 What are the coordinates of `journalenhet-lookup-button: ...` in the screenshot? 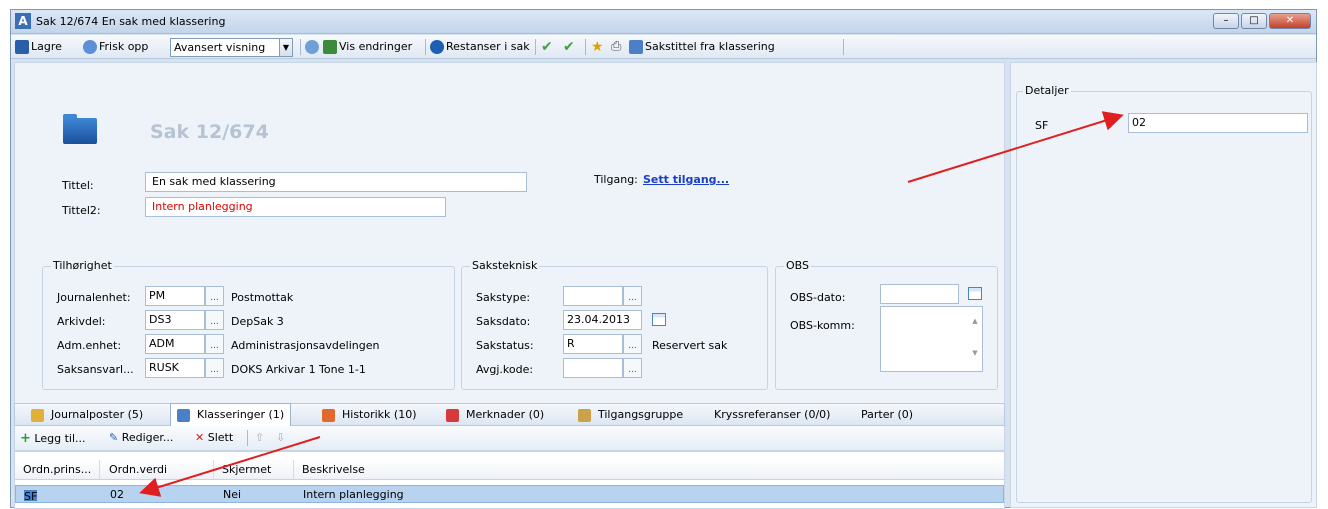 It's located at (214, 296).